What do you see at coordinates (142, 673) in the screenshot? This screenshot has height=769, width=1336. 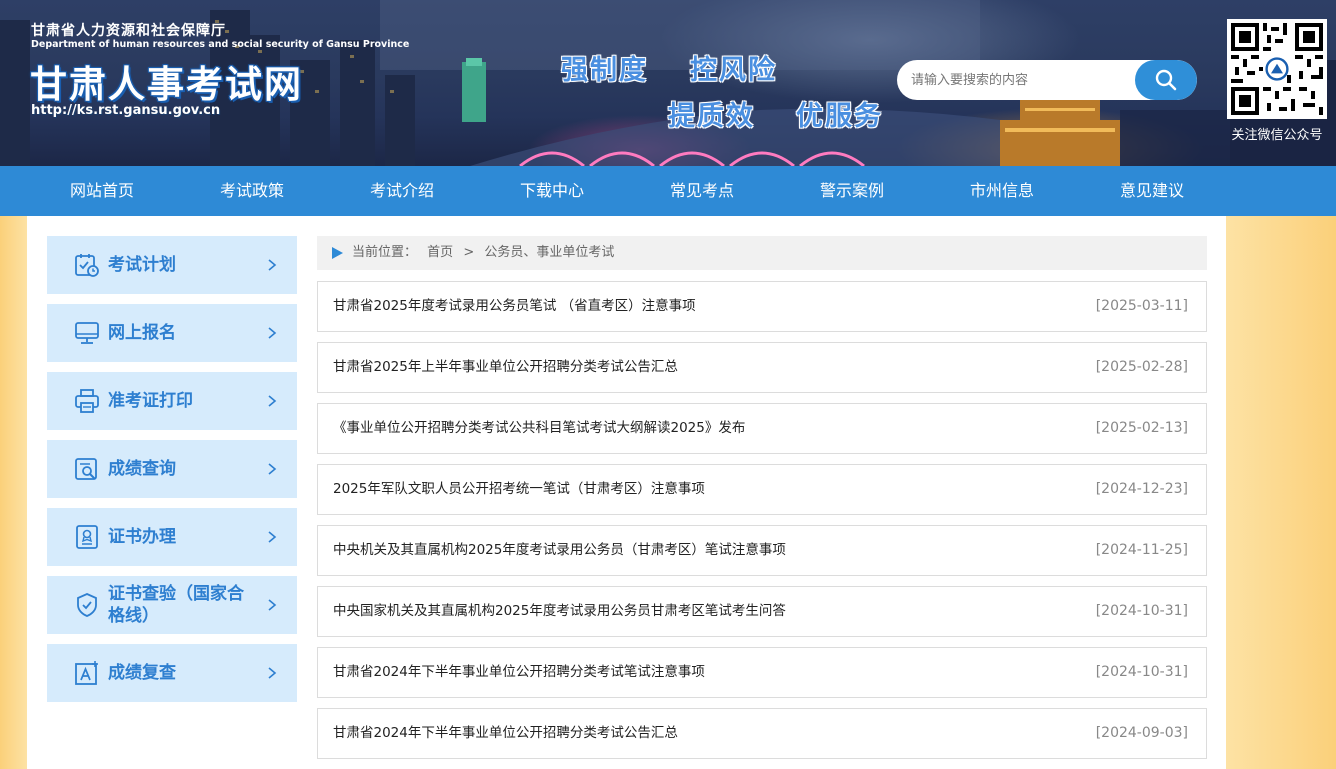 I see `sidebar-item-label: 成绩复查` at bounding box center [142, 673].